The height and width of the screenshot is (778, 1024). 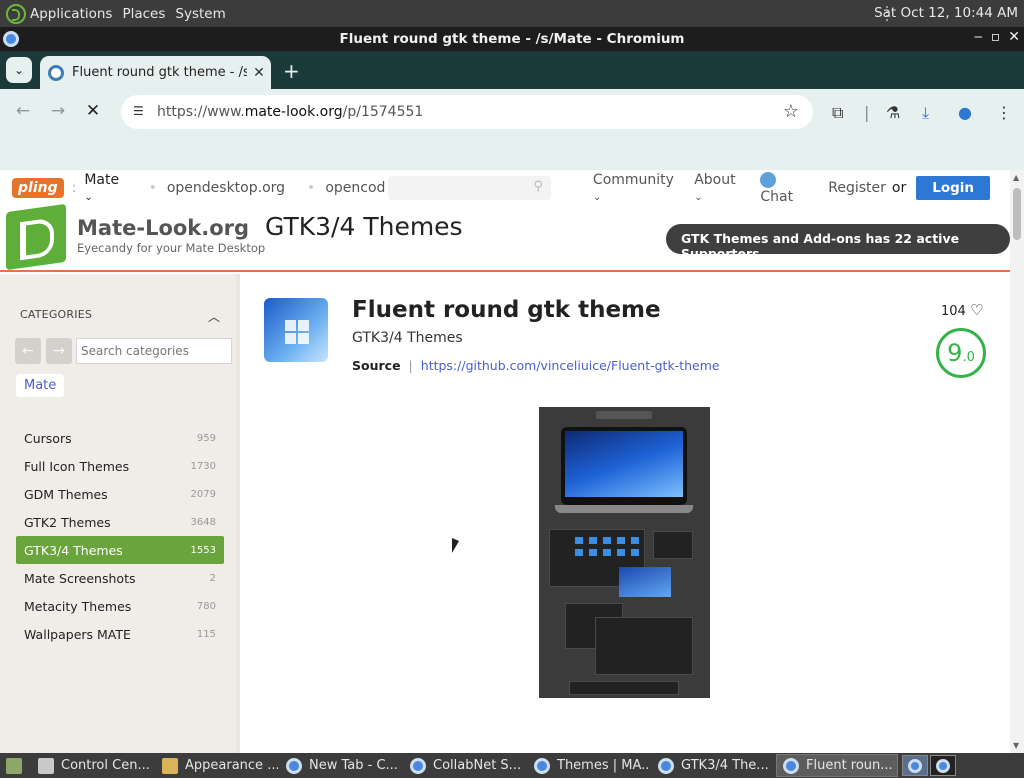 What do you see at coordinates (925, 113) in the screenshot?
I see `download-icon: ⤓` at bounding box center [925, 113].